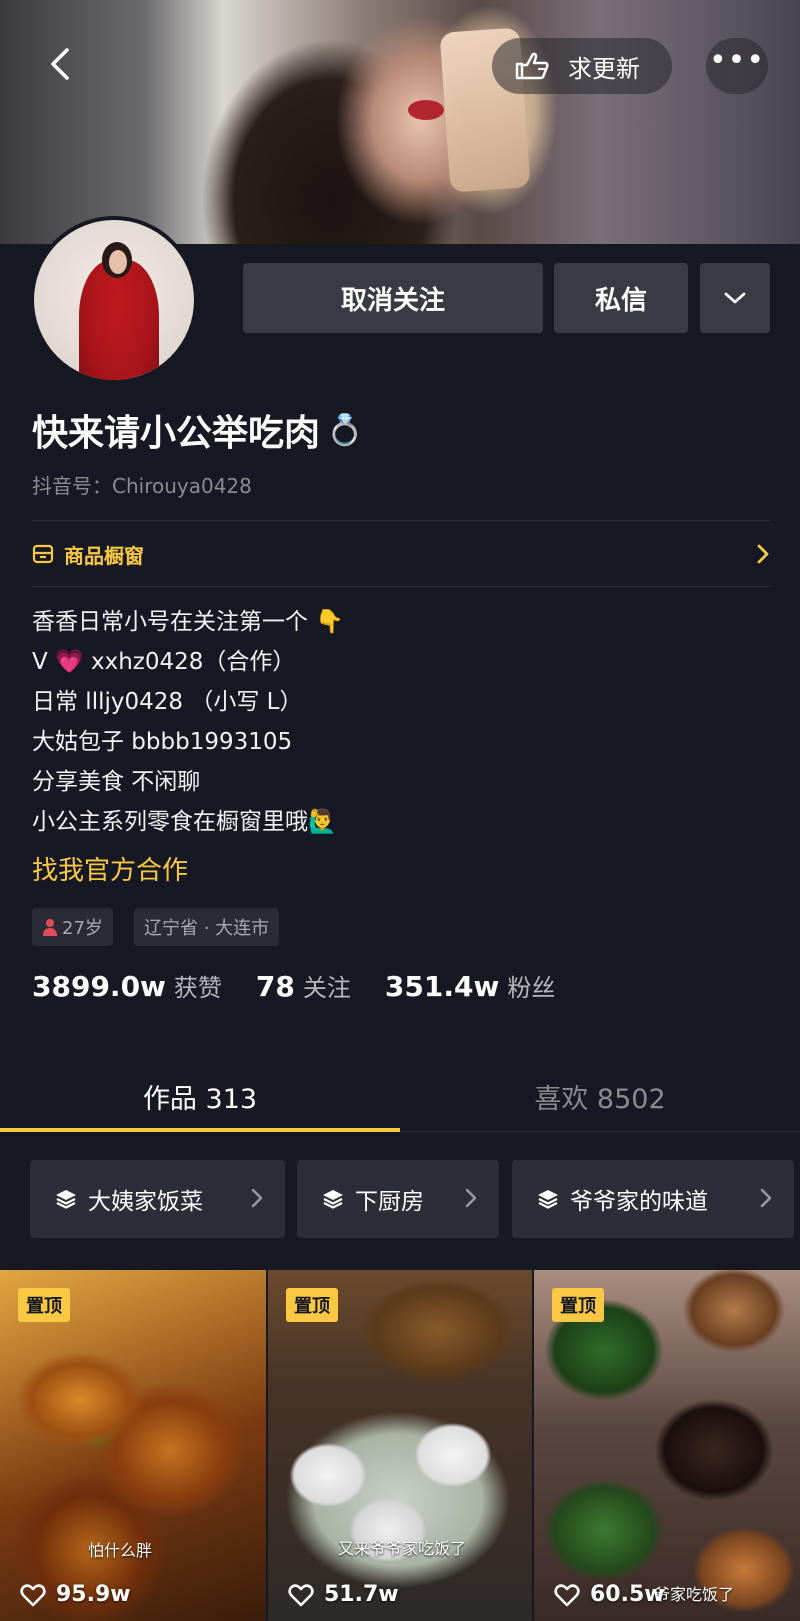 This screenshot has width=800, height=1621. I want to click on likes-label: 获赞, so click(197, 988).